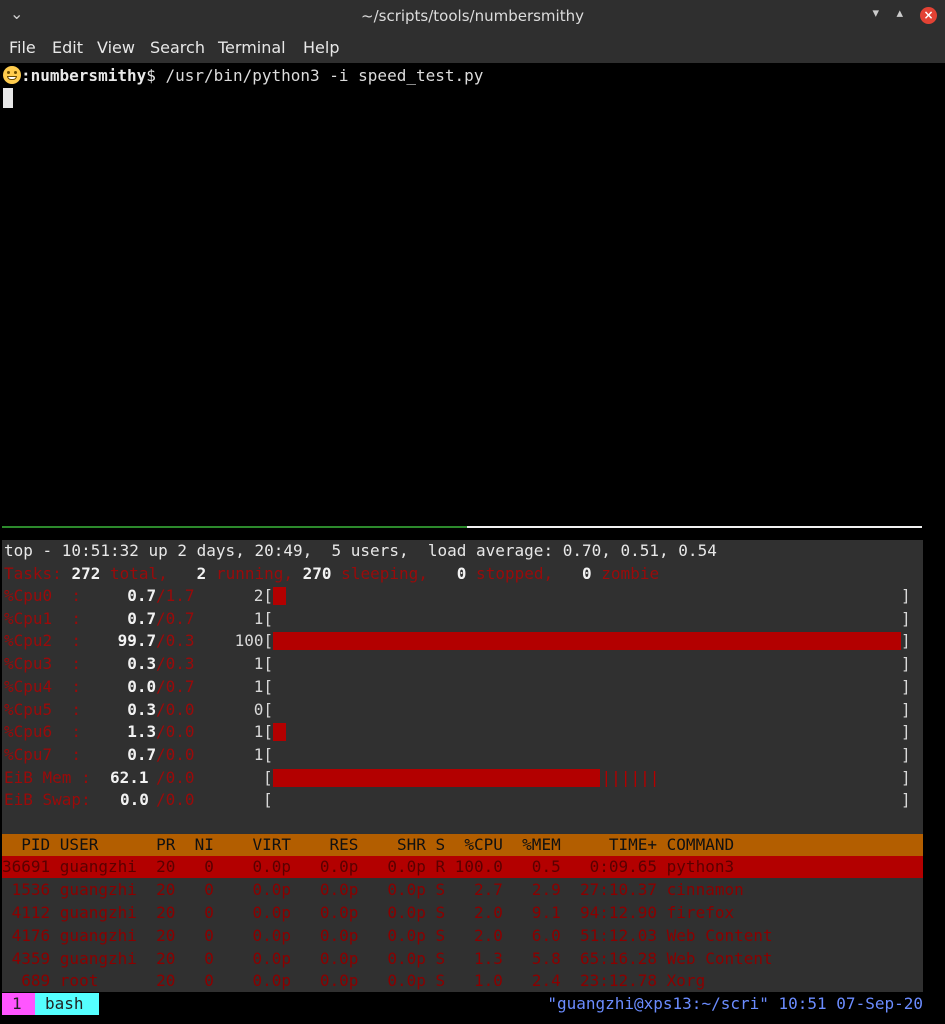 This screenshot has width=945, height=1024. I want to click on tmux-status-right: "guangzhi@xps13:~/scri" 10:51 07-Sep-20, so click(735, 1003).